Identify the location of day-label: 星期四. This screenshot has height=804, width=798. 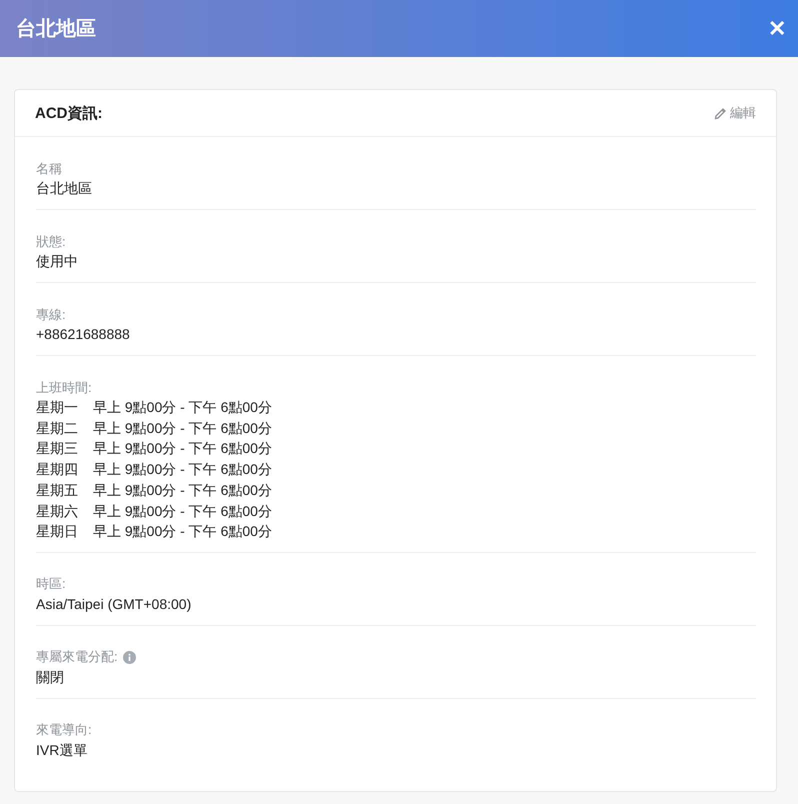
(57, 470).